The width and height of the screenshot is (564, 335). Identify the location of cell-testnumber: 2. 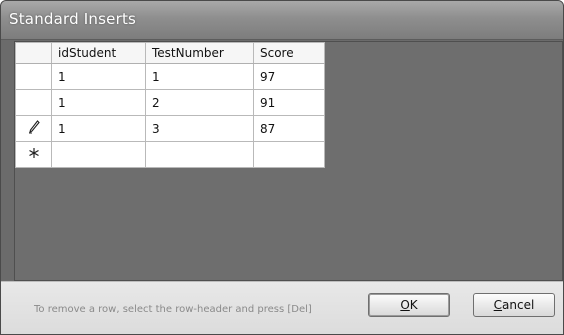
(199, 102).